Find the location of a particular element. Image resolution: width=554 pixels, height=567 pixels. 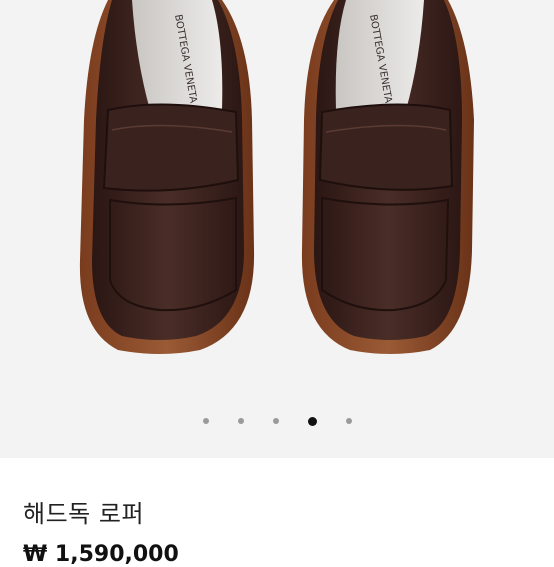

carousel-pagination is located at coordinates (277, 421).